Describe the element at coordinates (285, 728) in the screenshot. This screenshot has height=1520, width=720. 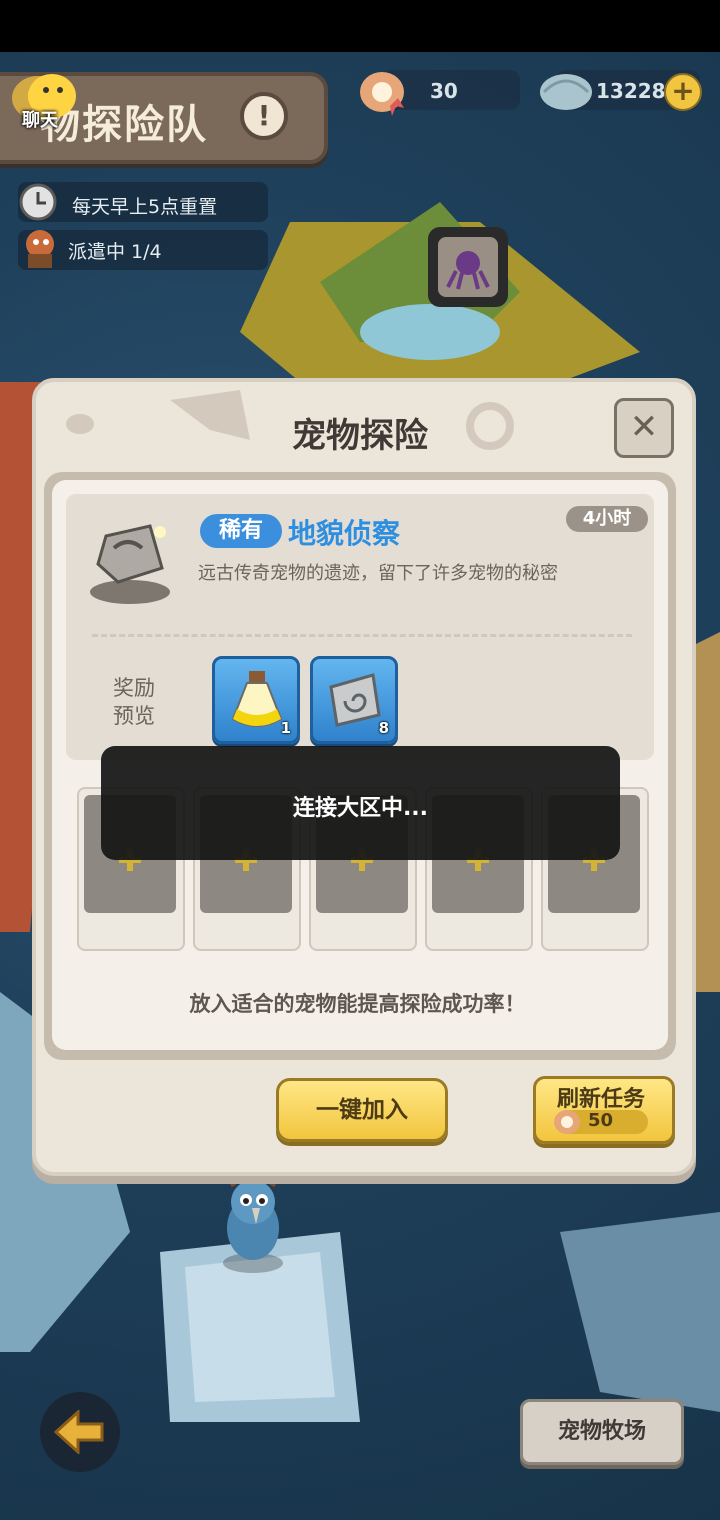
I see `reward-count: 1` at that location.